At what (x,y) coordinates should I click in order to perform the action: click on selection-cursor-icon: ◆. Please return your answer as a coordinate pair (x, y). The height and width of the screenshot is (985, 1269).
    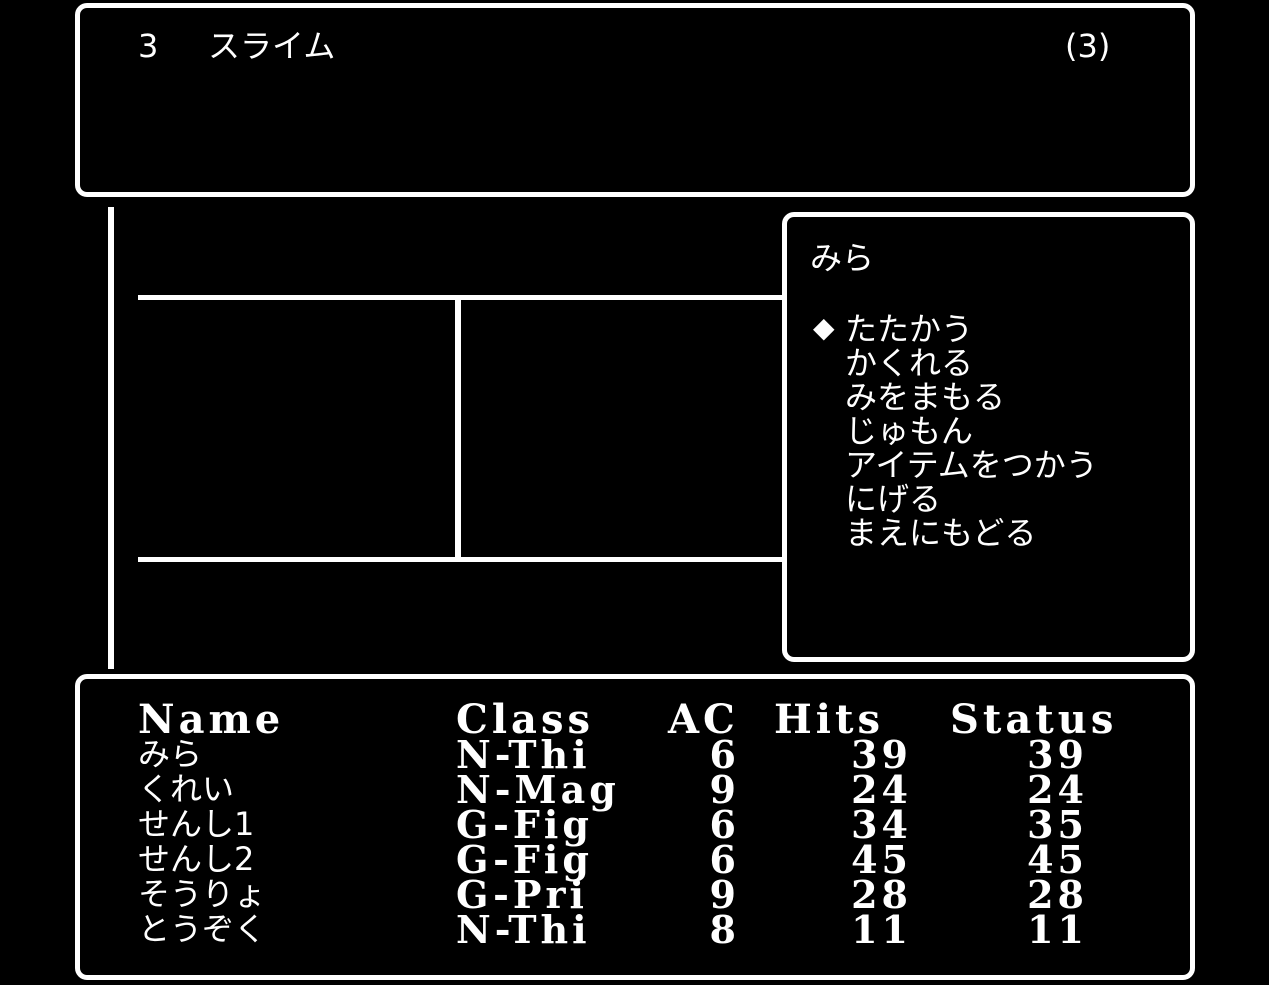
    Looking at the image, I should click on (824, 327).